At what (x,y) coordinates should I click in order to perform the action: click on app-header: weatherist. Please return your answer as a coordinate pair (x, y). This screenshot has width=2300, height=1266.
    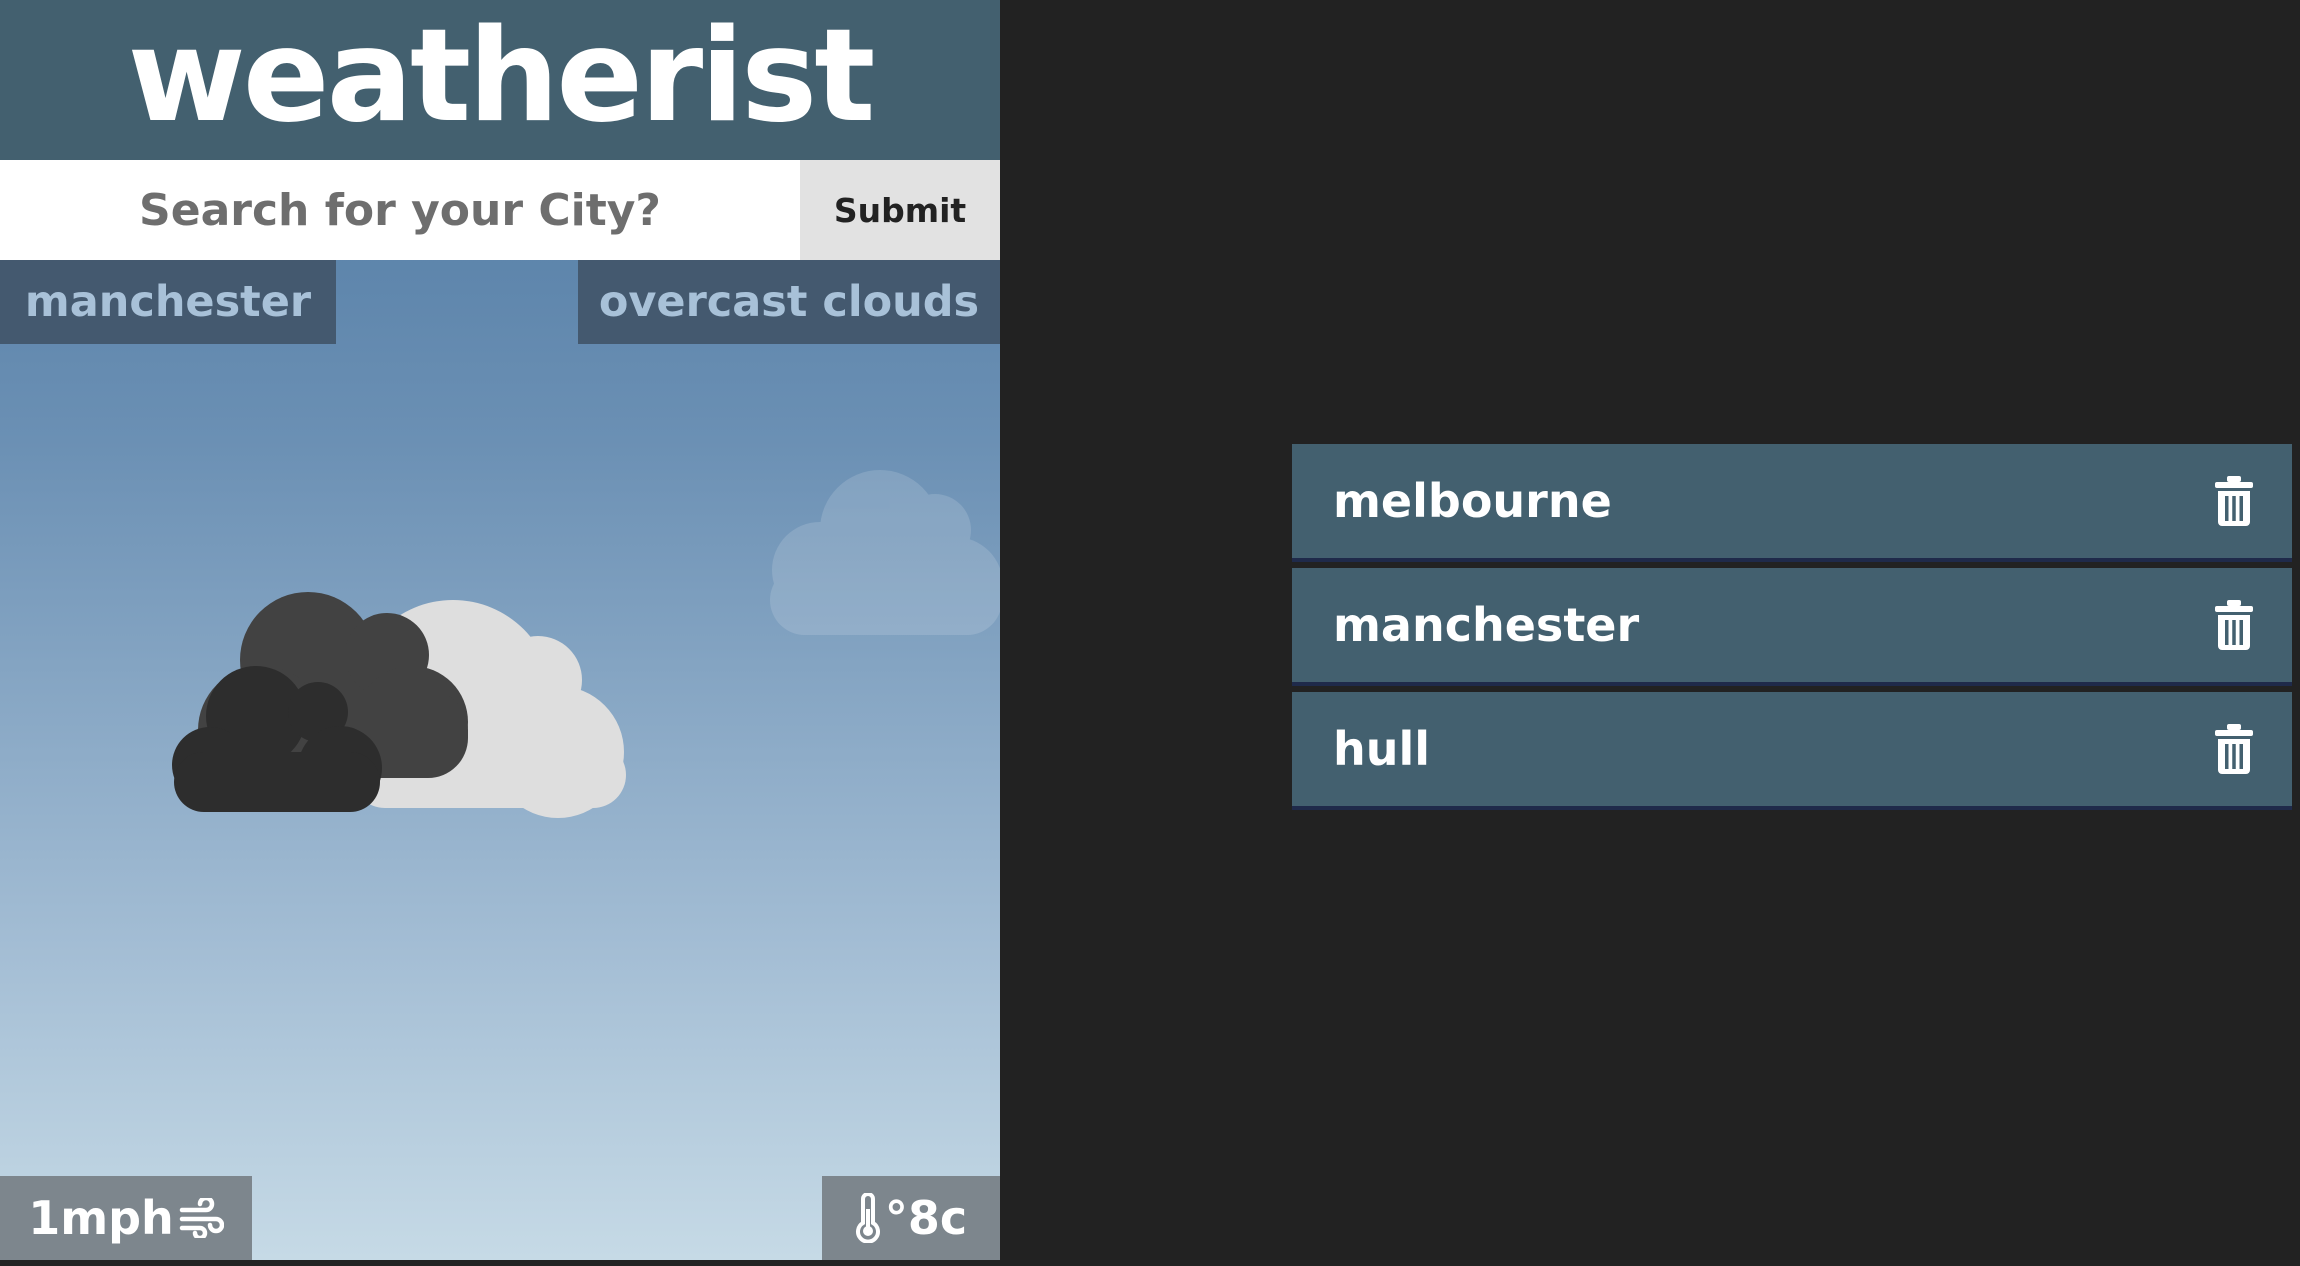
    Looking at the image, I should click on (500, 80).